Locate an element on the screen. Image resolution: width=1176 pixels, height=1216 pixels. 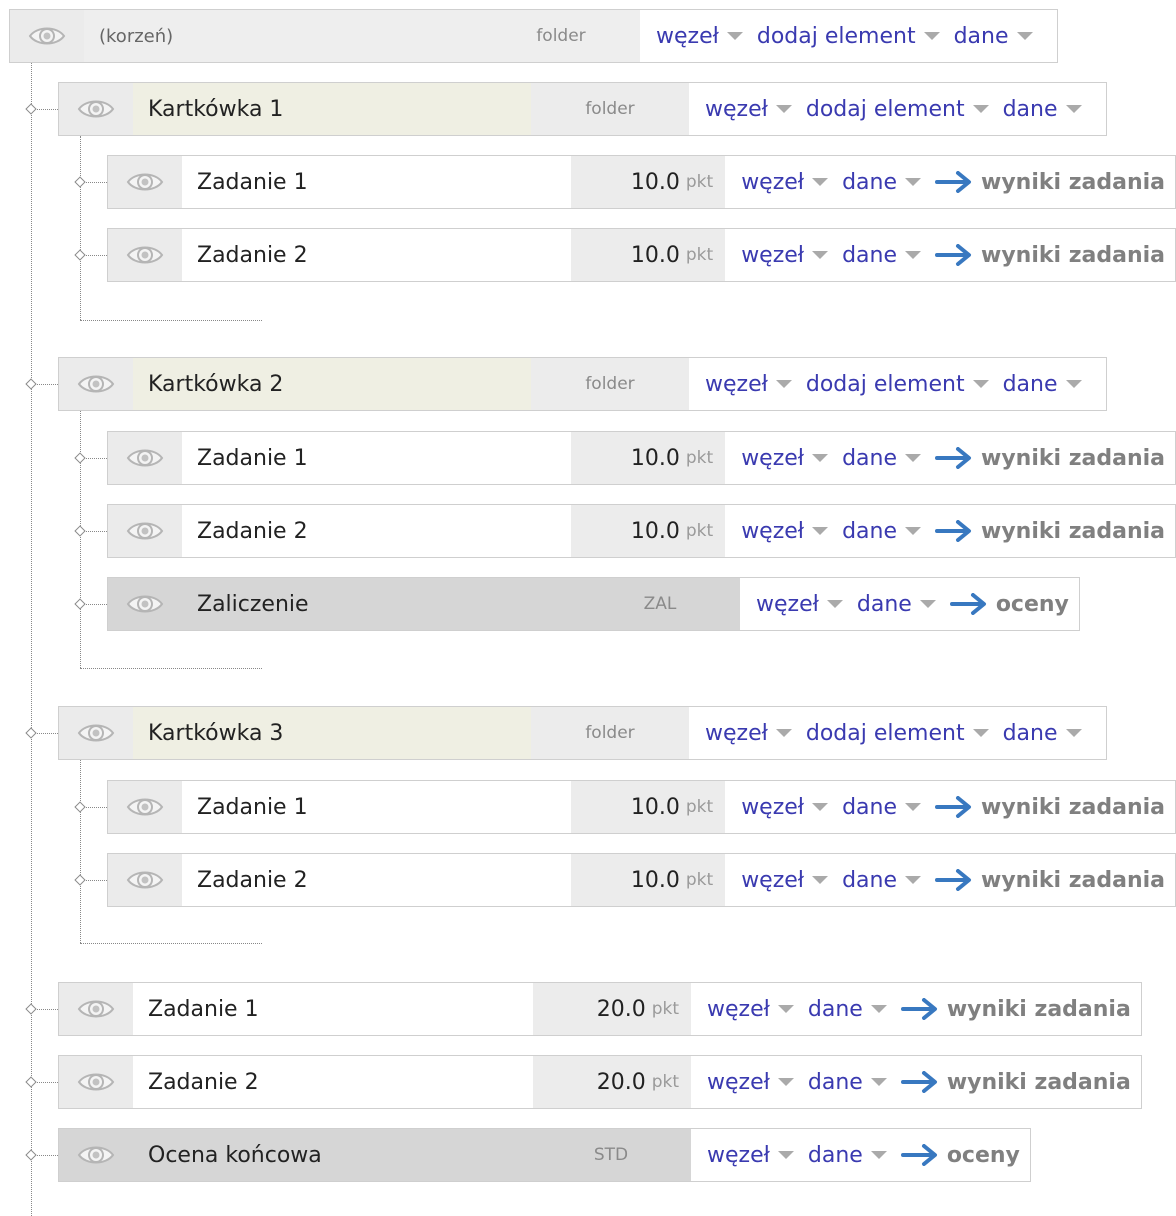
node-title: Zaliczenie is located at coordinates (381, 604).